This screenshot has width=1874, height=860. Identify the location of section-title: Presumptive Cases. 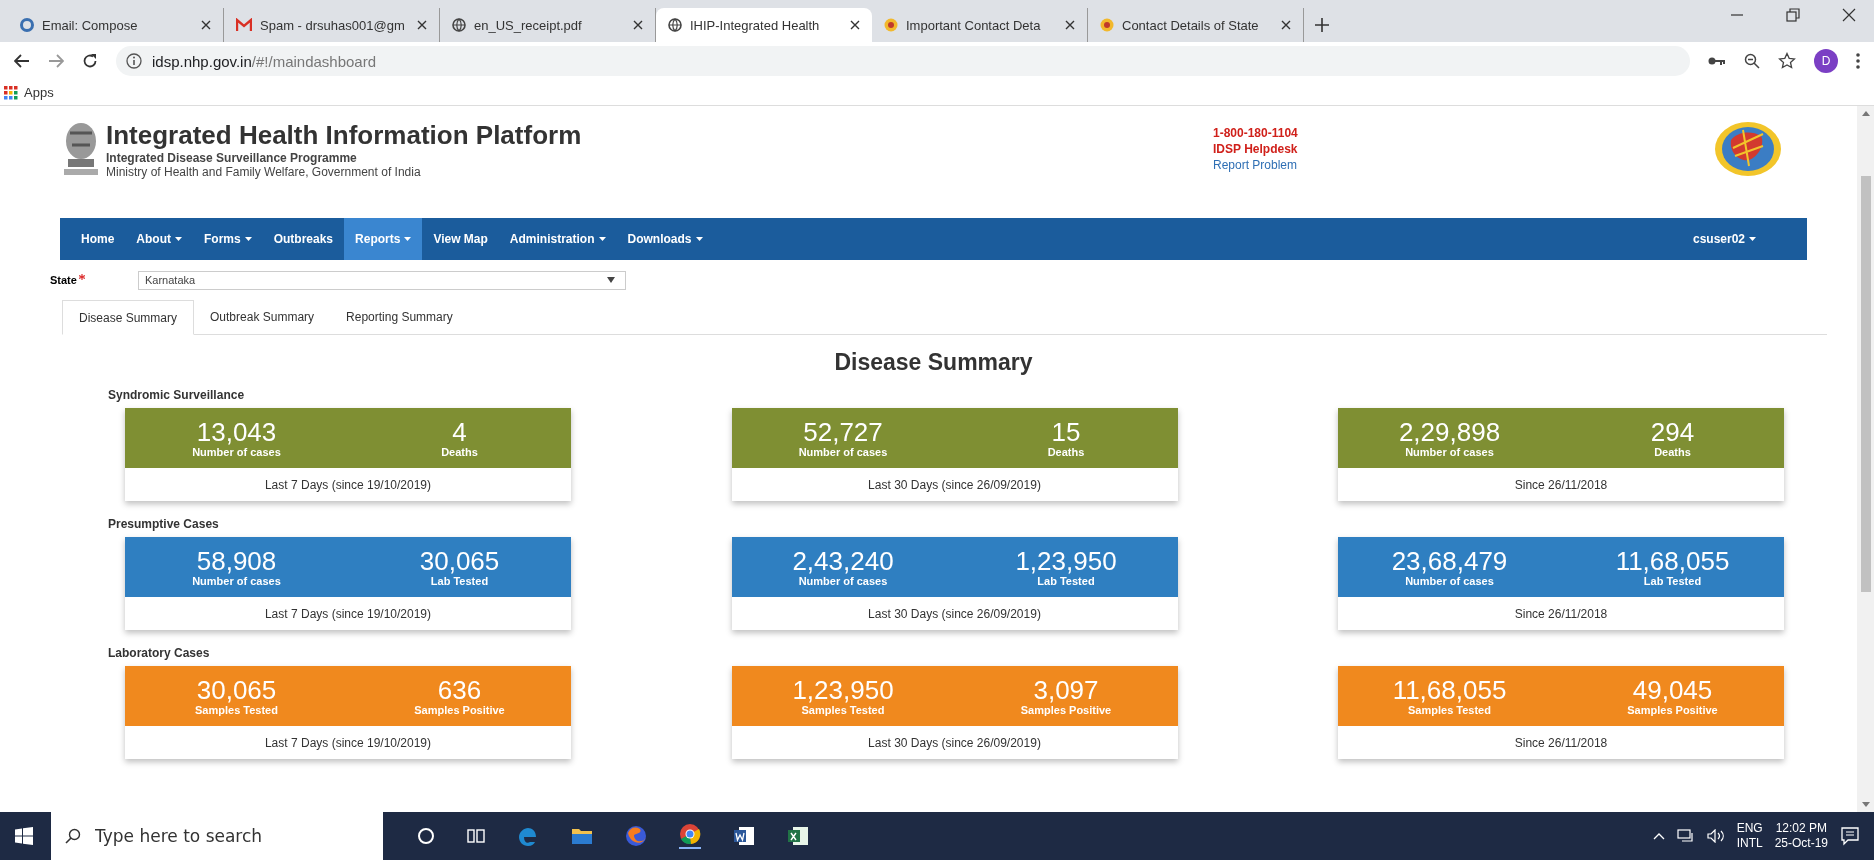
(164, 524).